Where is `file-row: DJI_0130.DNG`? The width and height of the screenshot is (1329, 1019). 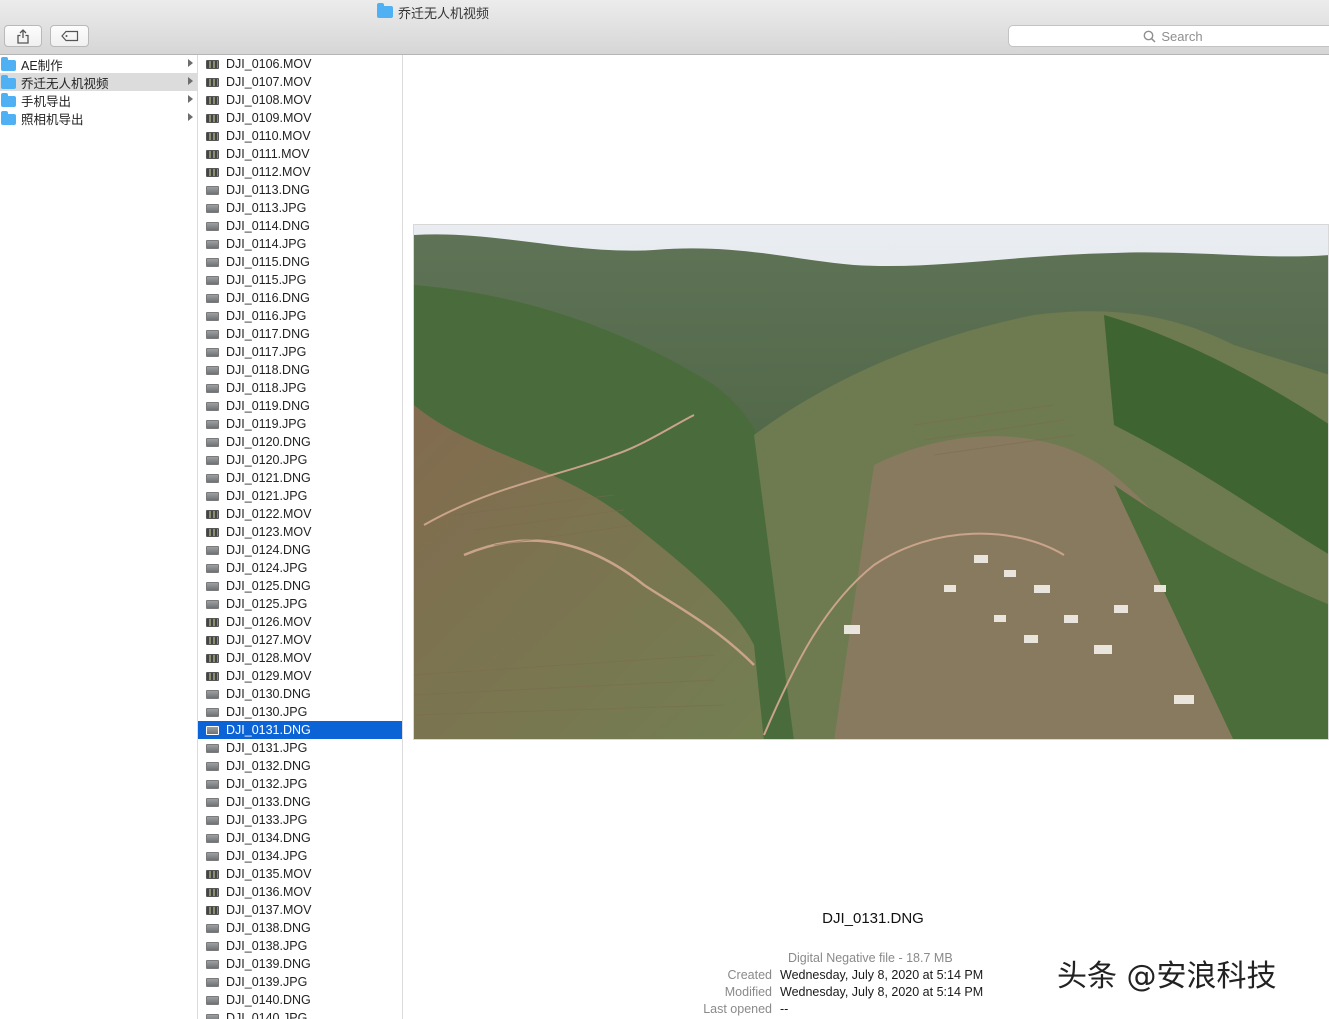
file-row: DJI_0130.DNG is located at coordinates (300, 694).